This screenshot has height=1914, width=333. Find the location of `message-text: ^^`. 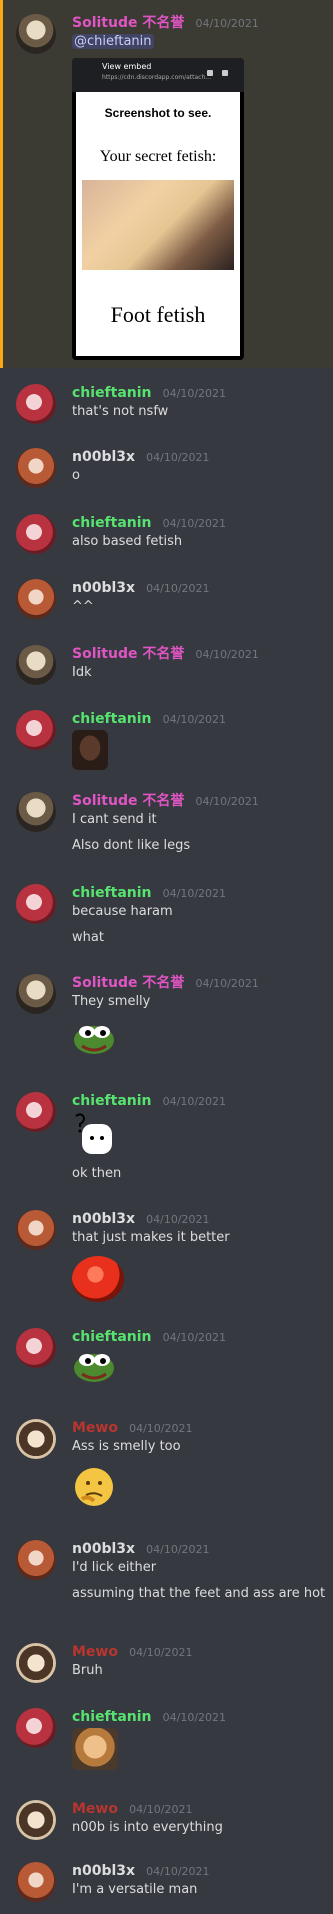

message-text: ^^ is located at coordinates (83, 606).